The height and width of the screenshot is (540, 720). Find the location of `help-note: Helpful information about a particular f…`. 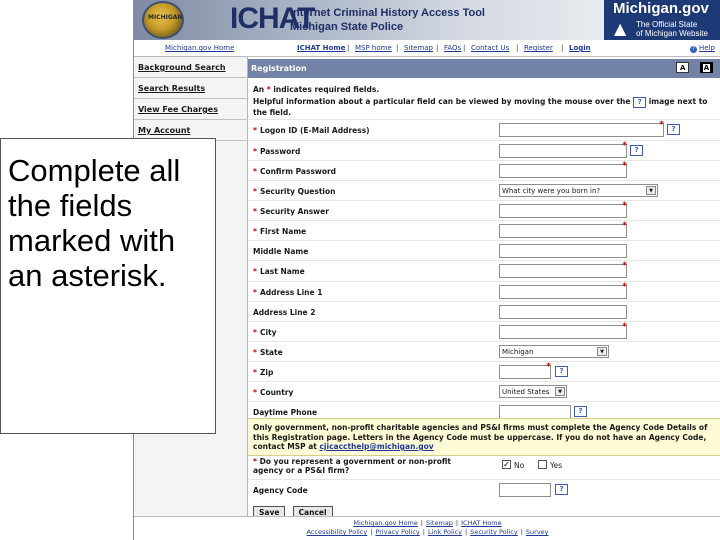

help-note: Helpful information about a particular f… is located at coordinates (484, 107).